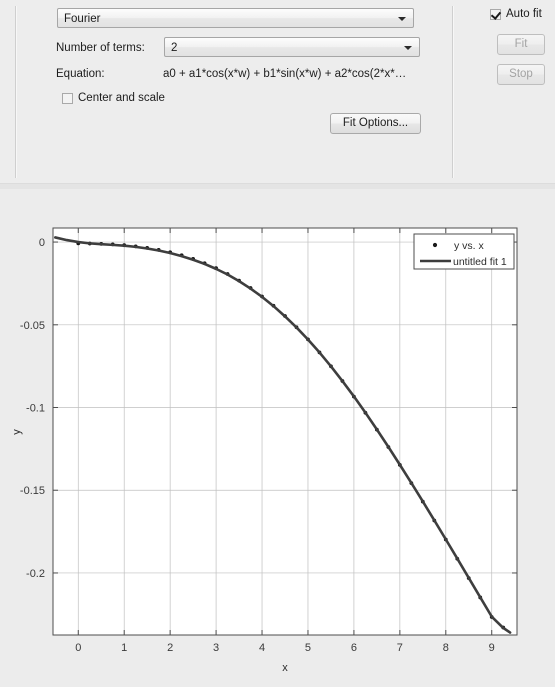 The height and width of the screenshot is (687, 555). What do you see at coordinates (400, 648) in the screenshot?
I see `svg-text: 7` at bounding box center [400, 648].